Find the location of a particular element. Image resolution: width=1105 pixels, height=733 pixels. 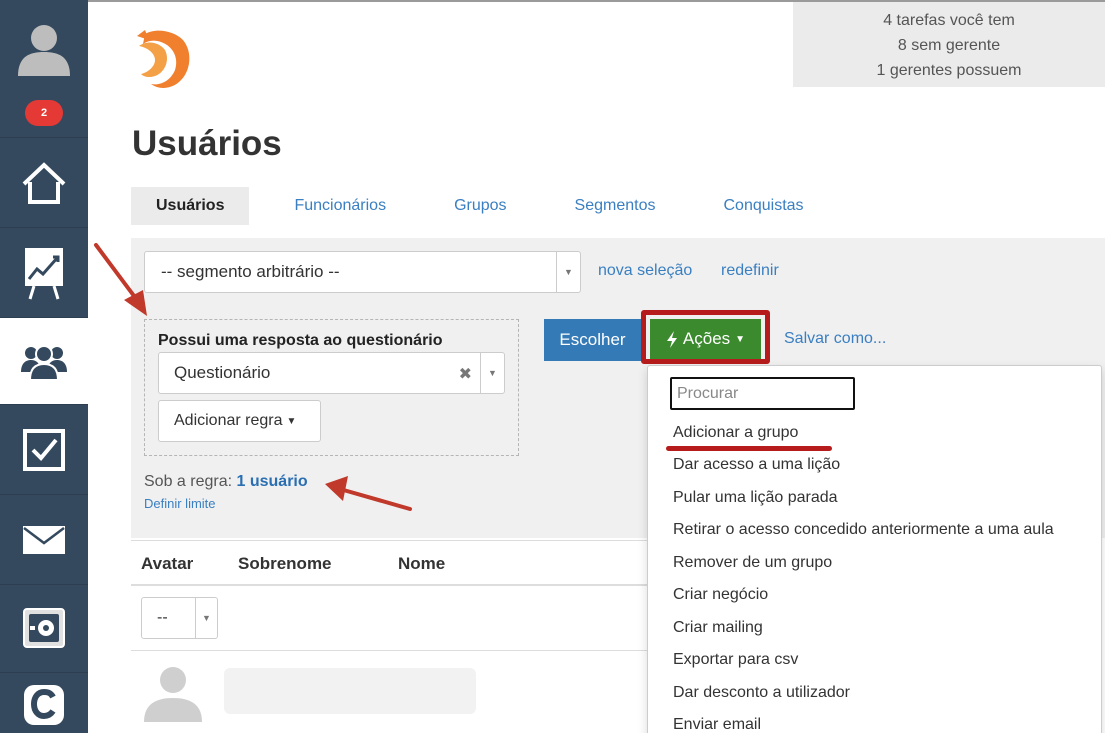

segment-select: -- segmento arbitrário -- ▼ is located at coordinates (362, 272).